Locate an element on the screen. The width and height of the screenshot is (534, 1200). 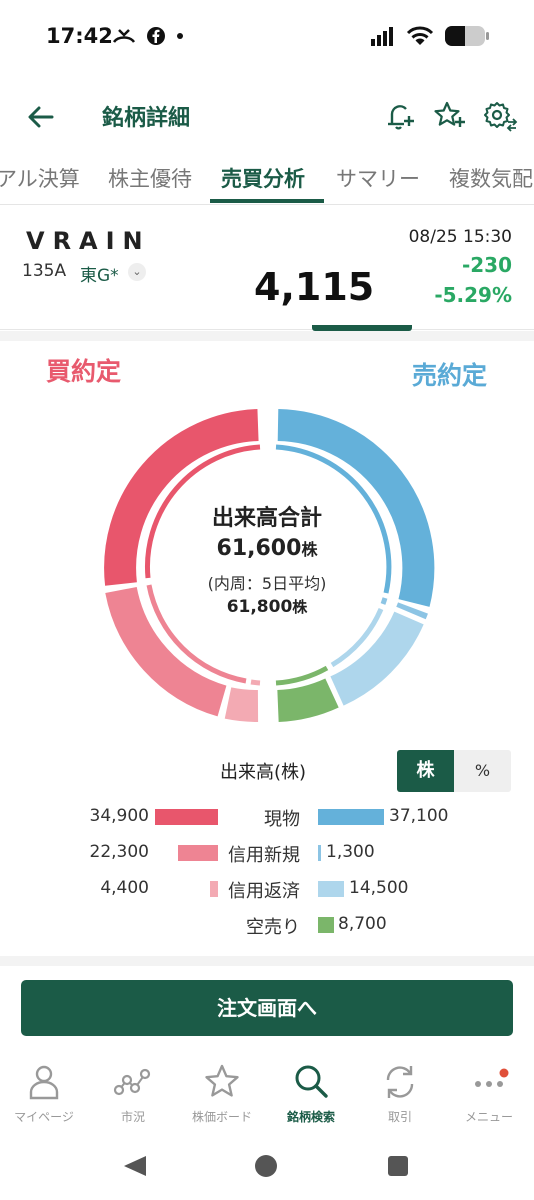
unit-toggle: 株 % is located at coordinates (454, 771).